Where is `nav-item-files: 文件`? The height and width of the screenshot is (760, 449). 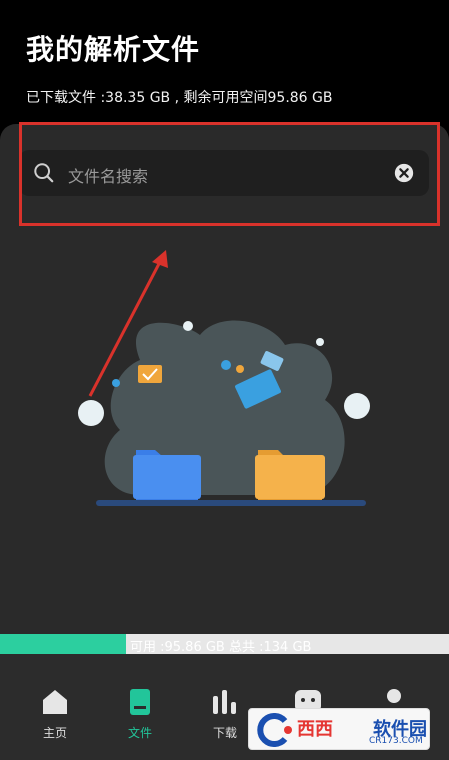 nav-item-files: 文件 is located at coordinates (140, 710).